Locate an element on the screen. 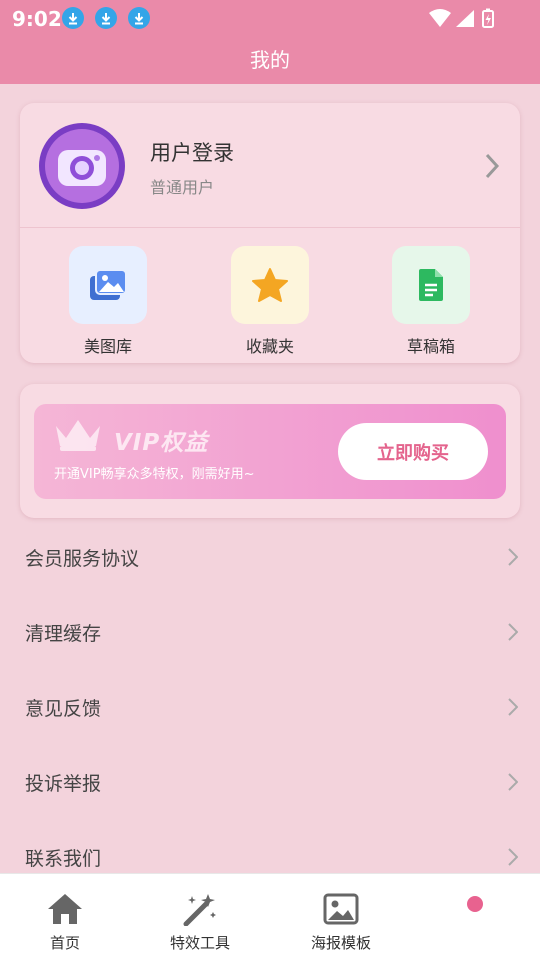  tab-label: 海报模板 is located at coordinates (340, 943).